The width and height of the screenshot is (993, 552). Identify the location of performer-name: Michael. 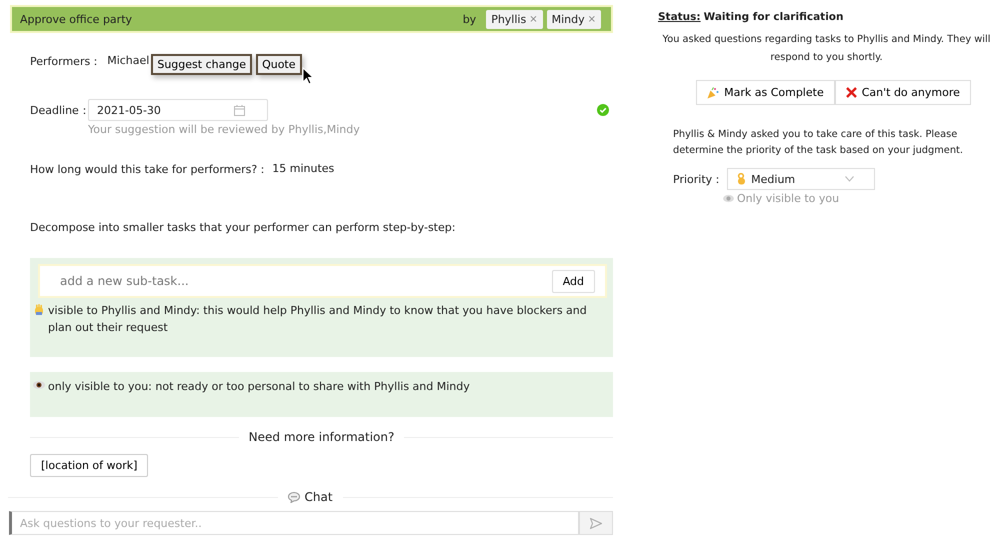
(128, 60).